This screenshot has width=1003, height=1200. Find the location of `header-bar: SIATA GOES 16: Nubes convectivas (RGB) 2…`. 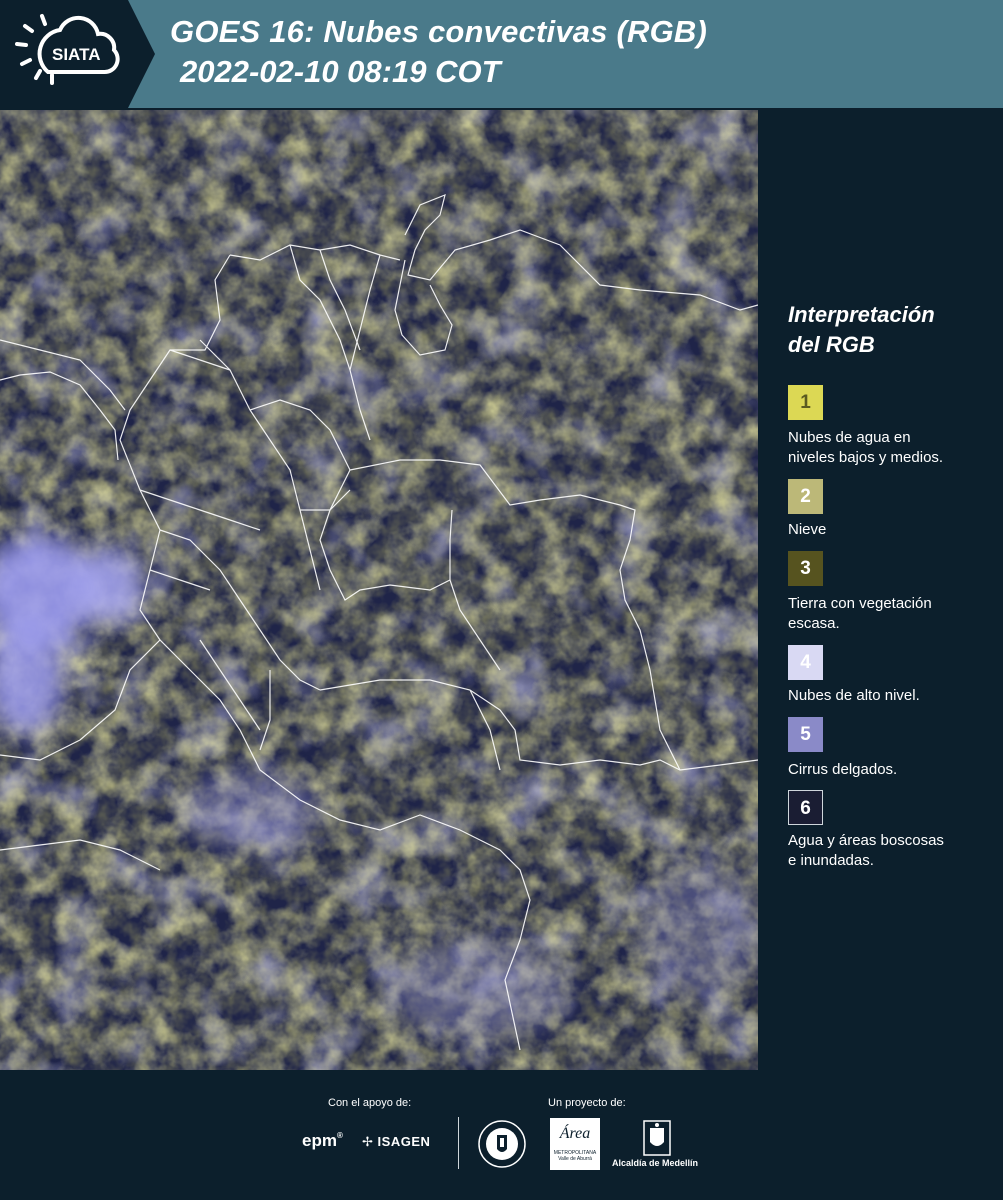

header-bar: SIATA GOES 16: Nubes convectivas (RGB) 2… is located at coordinates (501, 54).